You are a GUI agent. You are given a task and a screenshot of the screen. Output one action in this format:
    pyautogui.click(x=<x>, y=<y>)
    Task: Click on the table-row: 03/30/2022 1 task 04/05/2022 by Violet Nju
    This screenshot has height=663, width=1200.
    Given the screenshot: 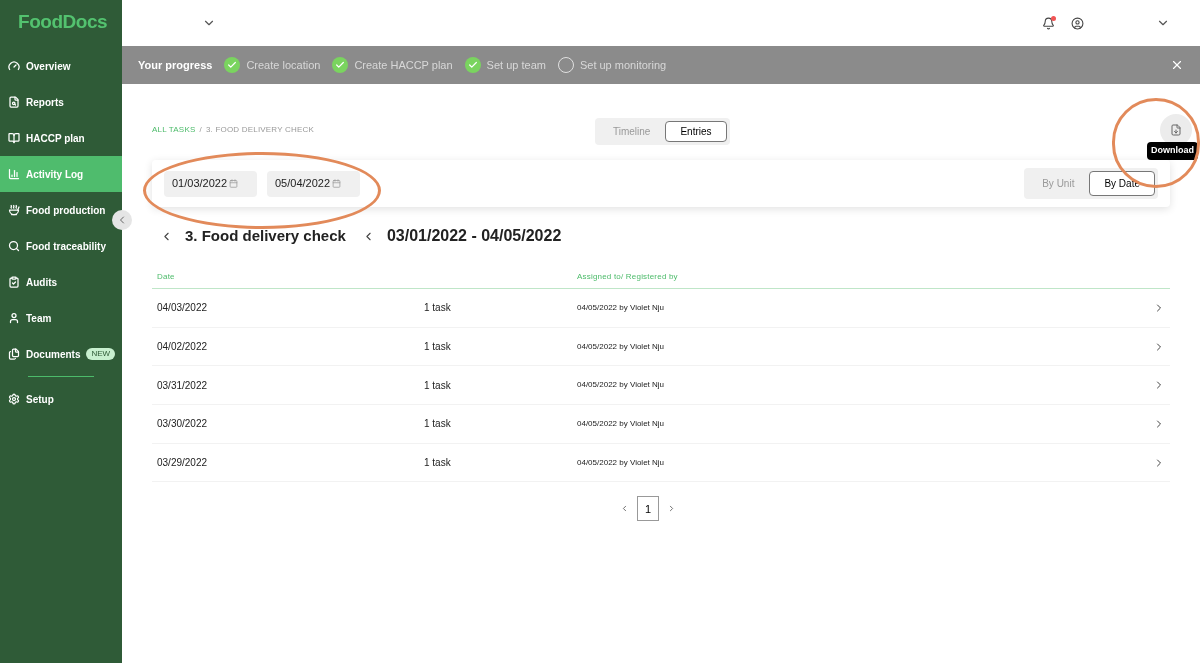 What is the action you would take?
    pyautogui.click(x=661, y=424)
    